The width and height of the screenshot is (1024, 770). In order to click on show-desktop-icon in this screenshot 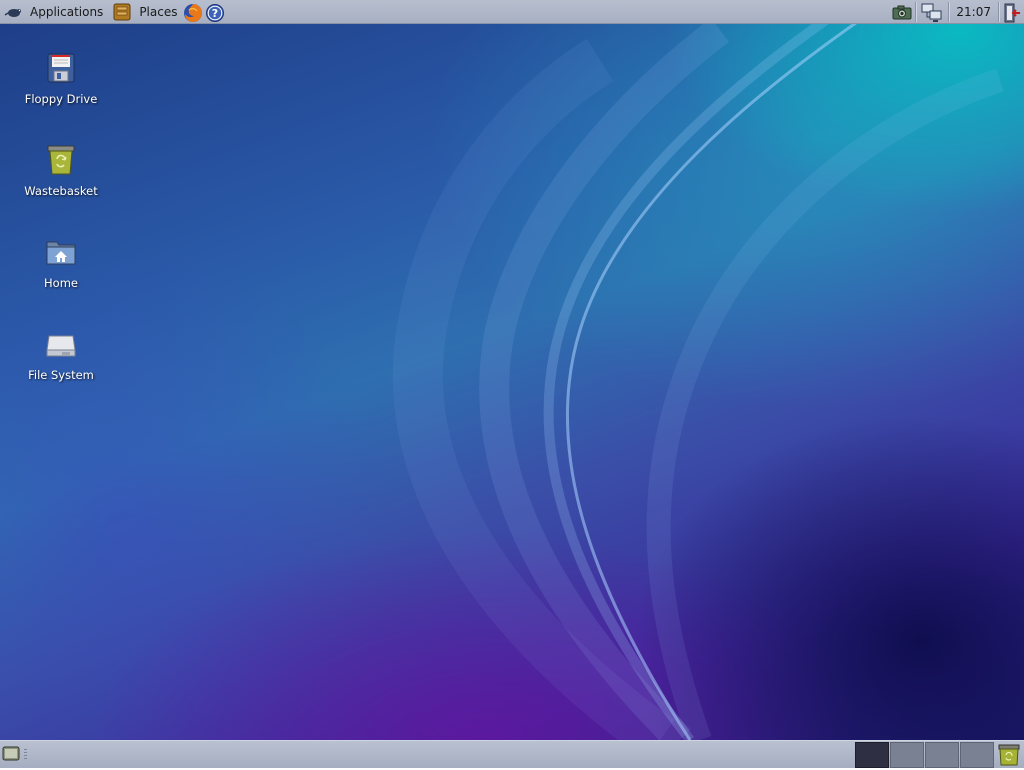, I will do `click(11, 753)`.